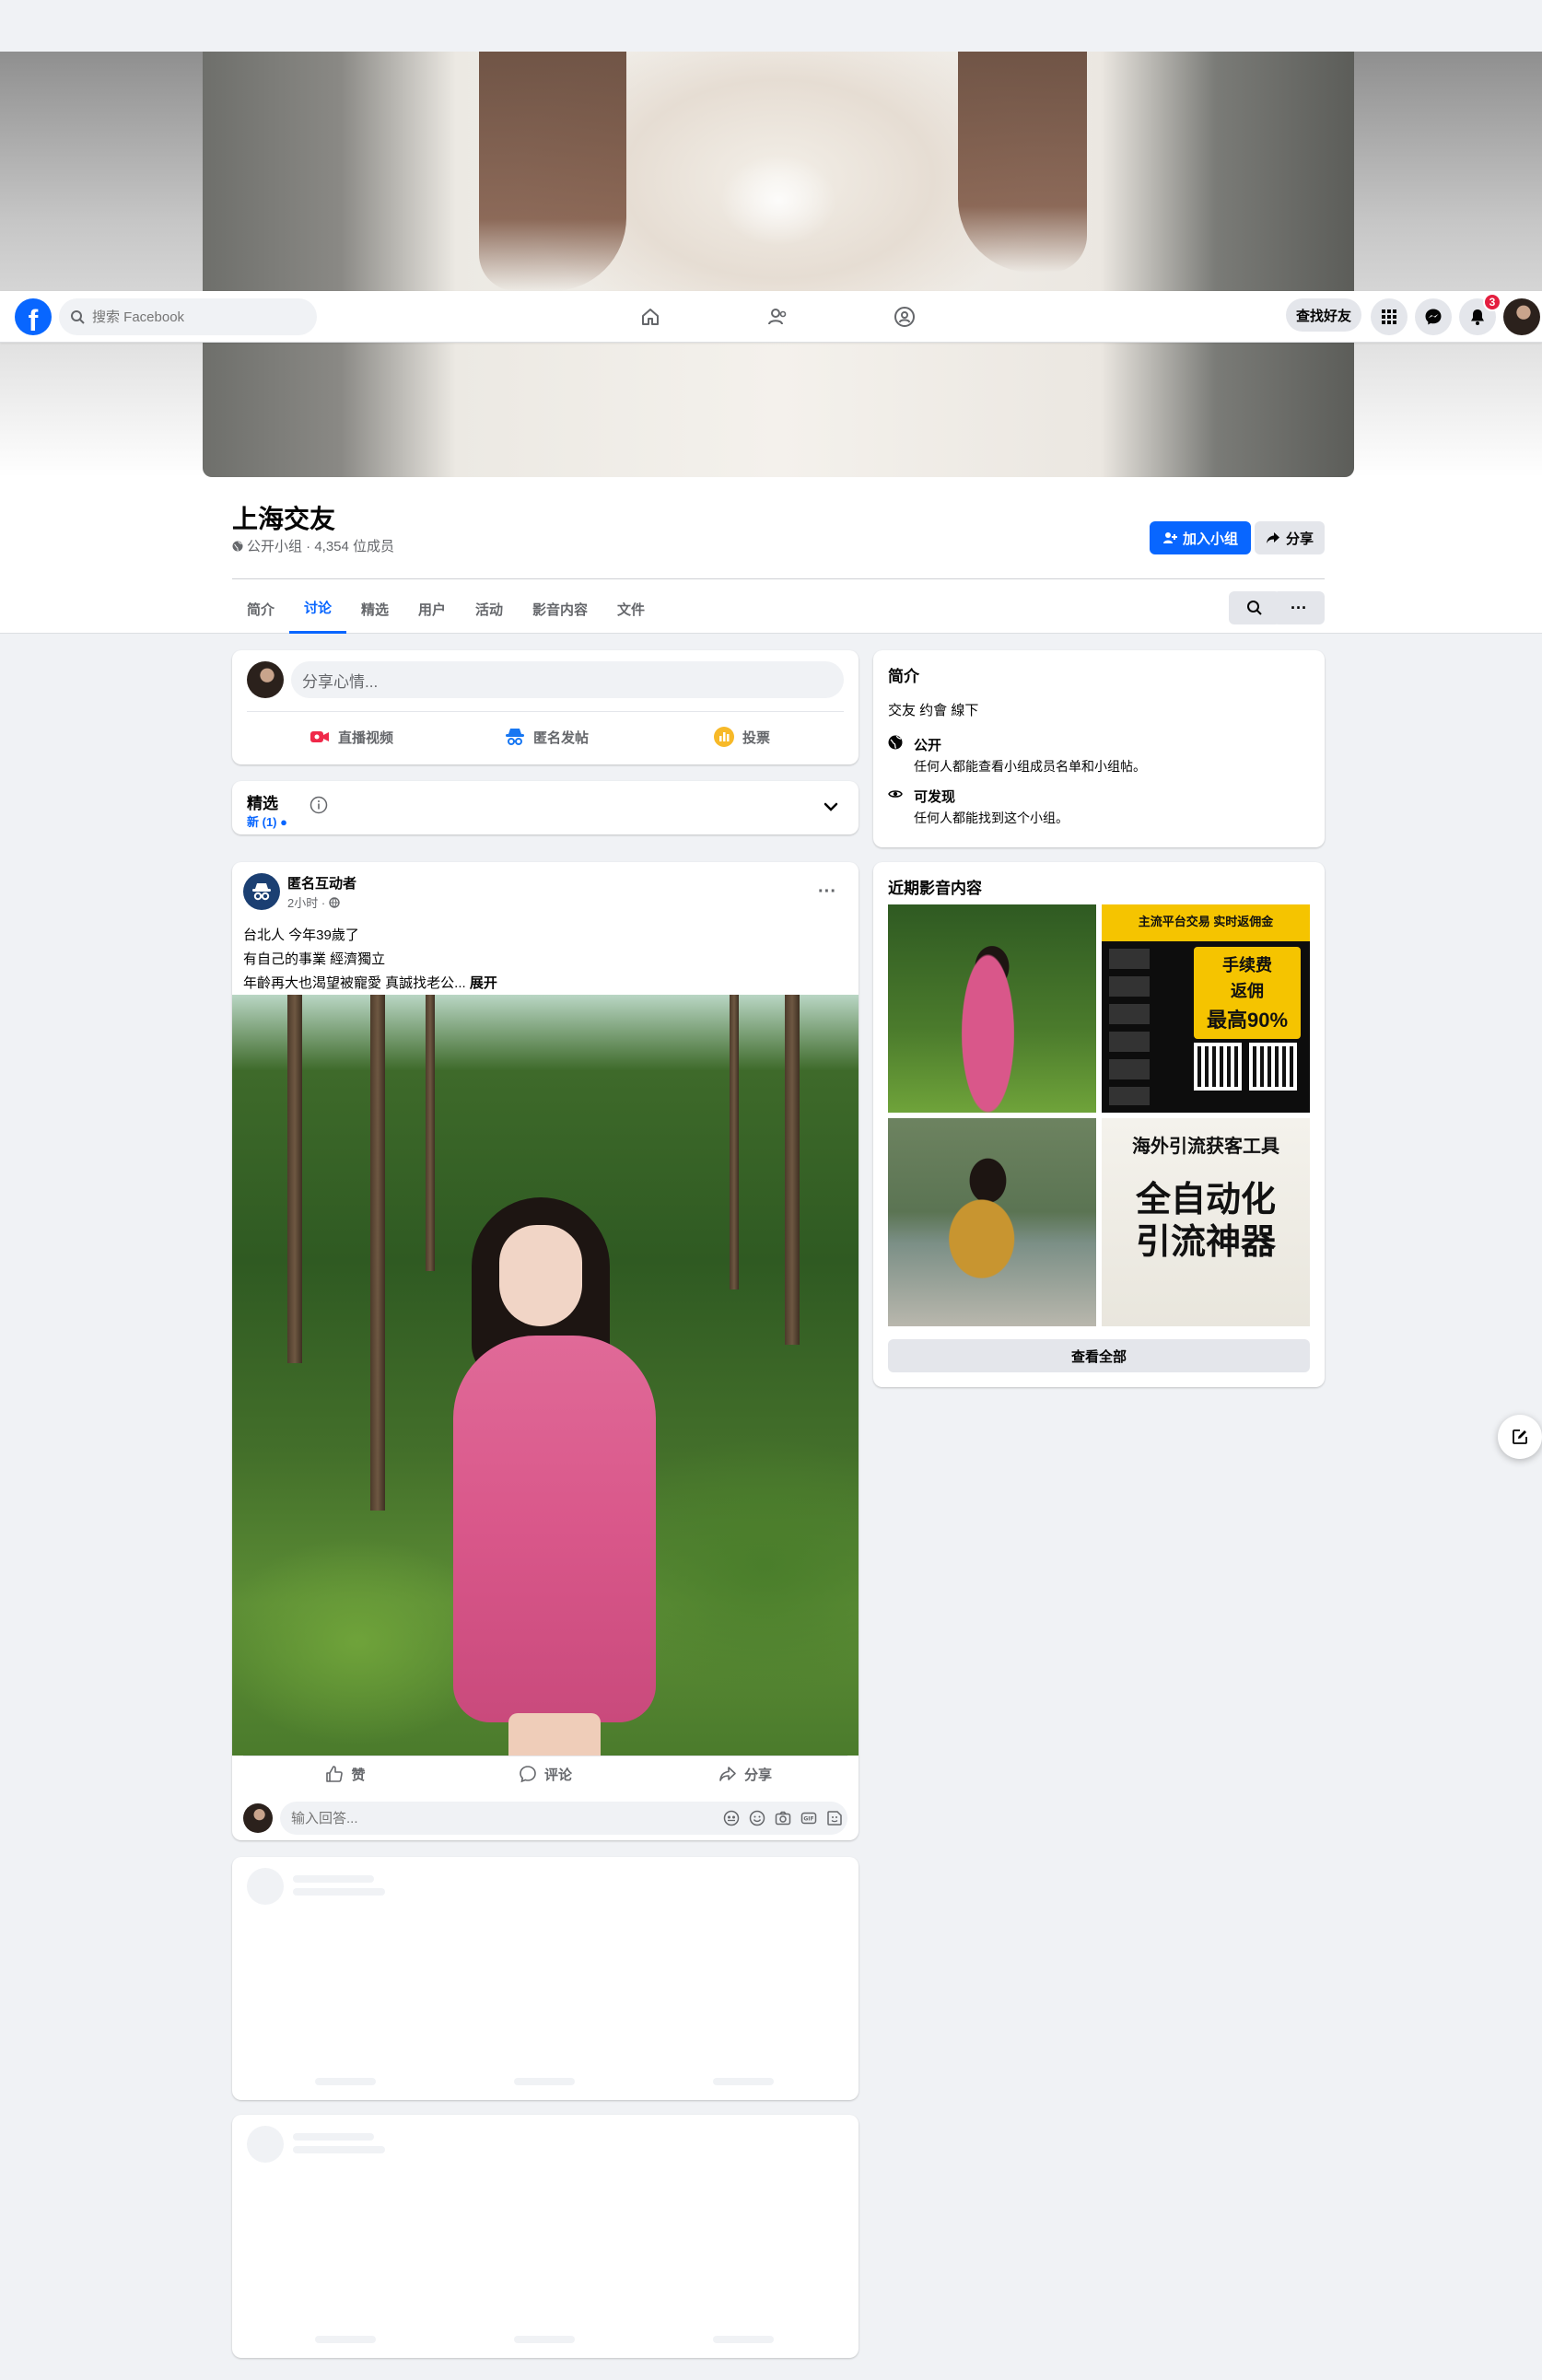  Describe the element at coordinates (265, 679) in the screenshot. I see `composer-avatar` at that location.